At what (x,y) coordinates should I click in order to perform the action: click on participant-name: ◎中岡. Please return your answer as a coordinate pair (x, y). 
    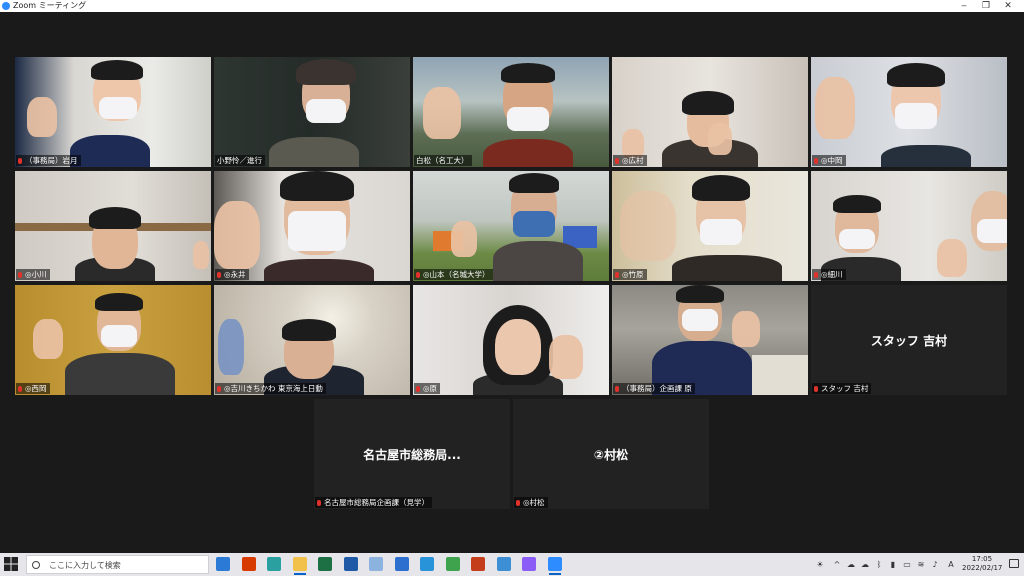
    Looking at the image, I should click on (832, 160).